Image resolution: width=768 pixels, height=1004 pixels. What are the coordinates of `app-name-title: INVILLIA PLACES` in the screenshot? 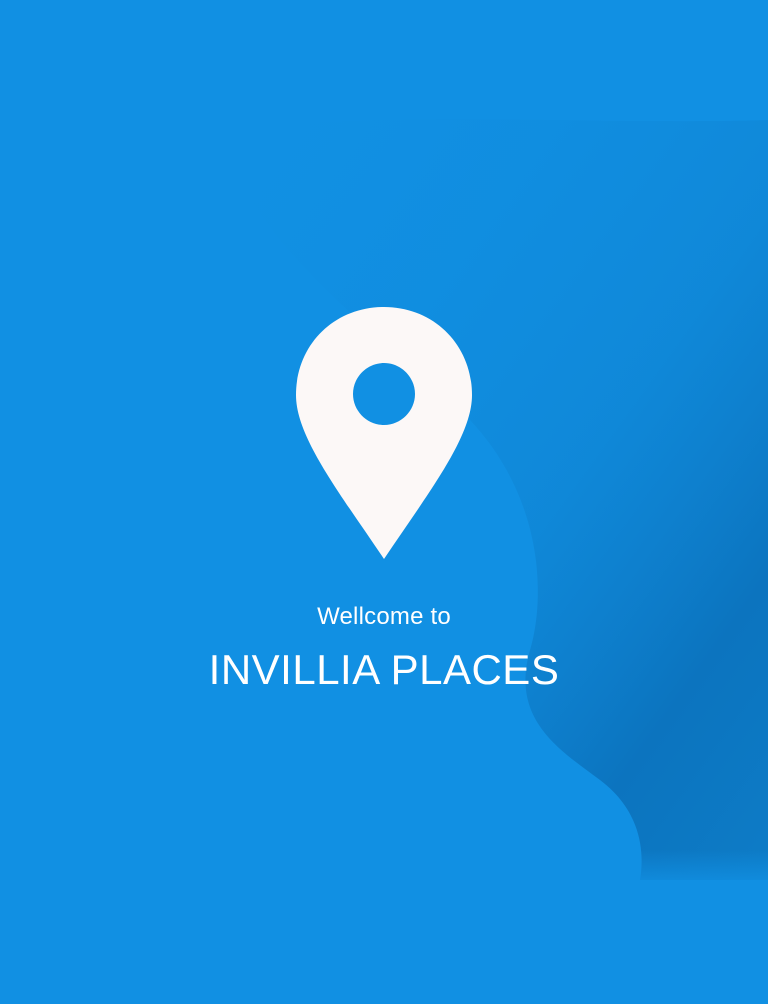 It's located at (384, 669).